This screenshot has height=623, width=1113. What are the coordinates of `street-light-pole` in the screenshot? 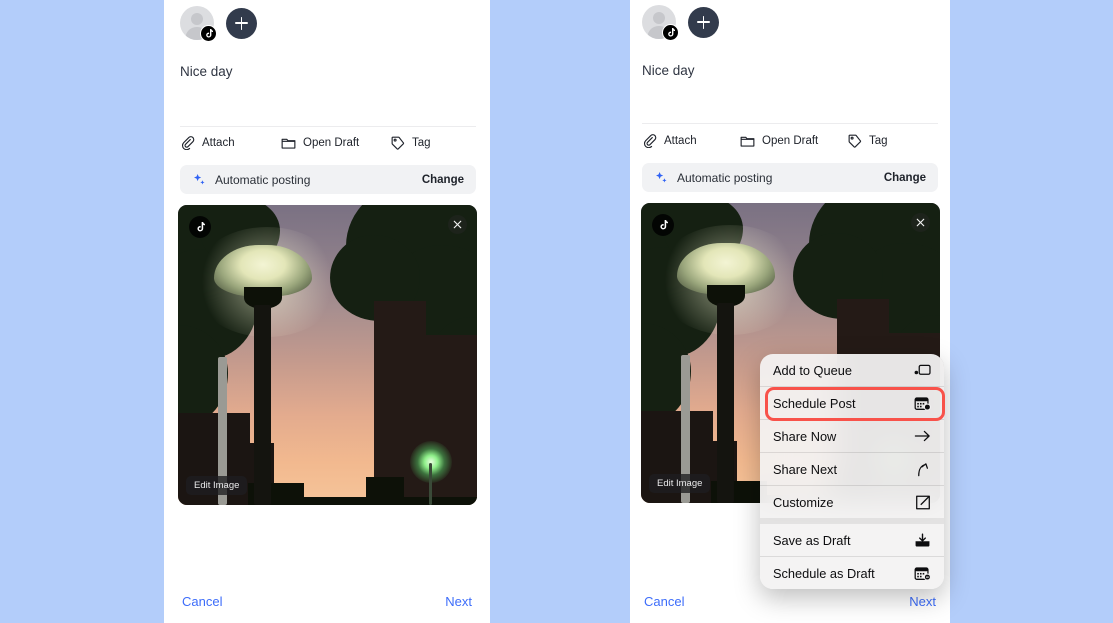 It's located at (430, 484).